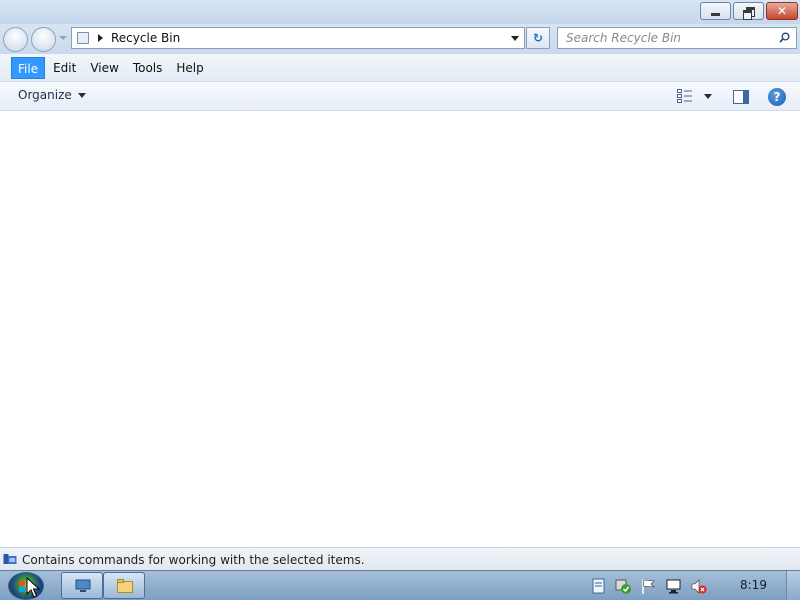  I want to click on clock: 8:19, so click(753, 585).